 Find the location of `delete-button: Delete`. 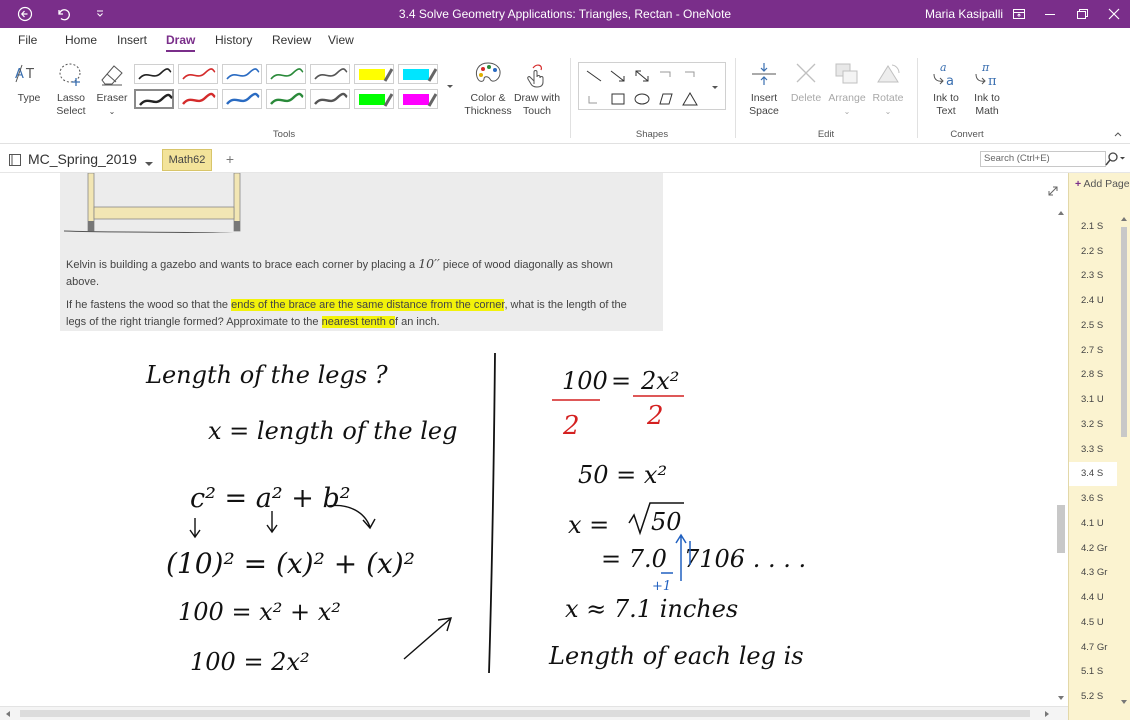

delete-button: Delete is located at coordinates (806, 82).